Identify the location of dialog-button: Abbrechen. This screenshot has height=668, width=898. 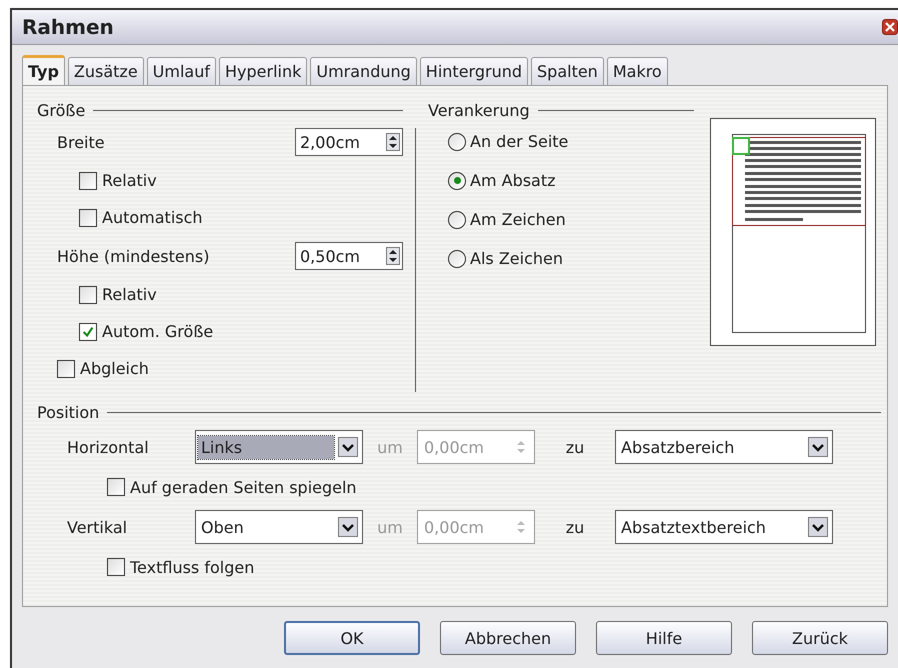
(508, 638).